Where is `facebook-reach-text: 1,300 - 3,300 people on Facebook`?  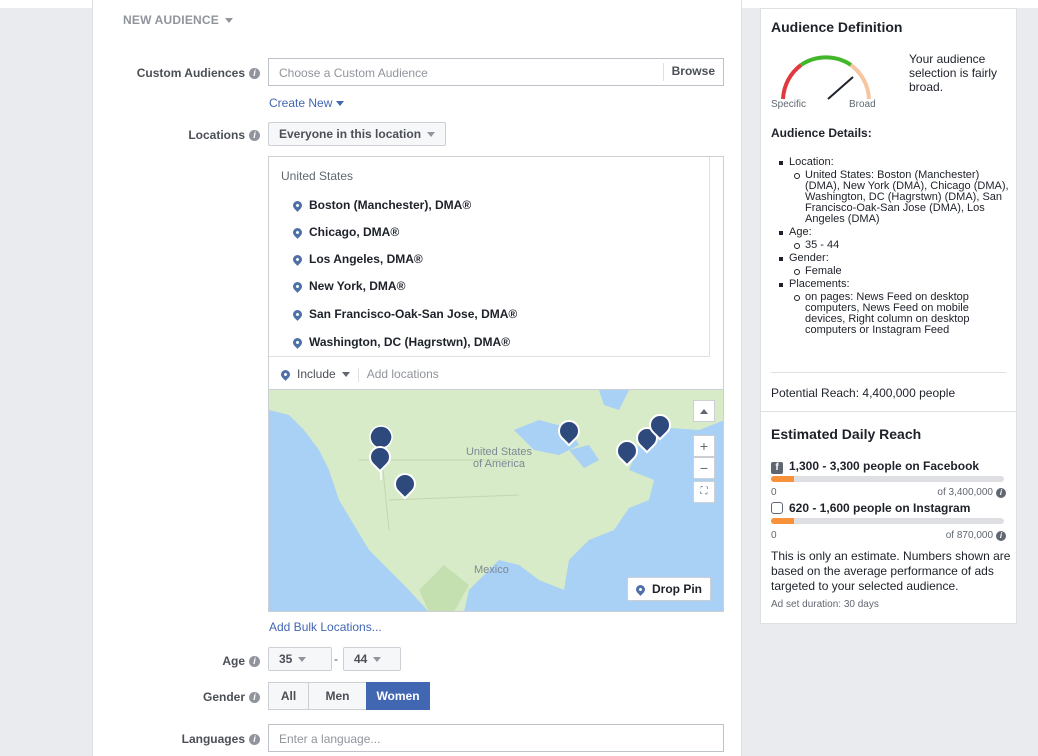 facebook-reach-text: 1,300 - 3,300 people on Facebook is located at coordinates (884, 466).